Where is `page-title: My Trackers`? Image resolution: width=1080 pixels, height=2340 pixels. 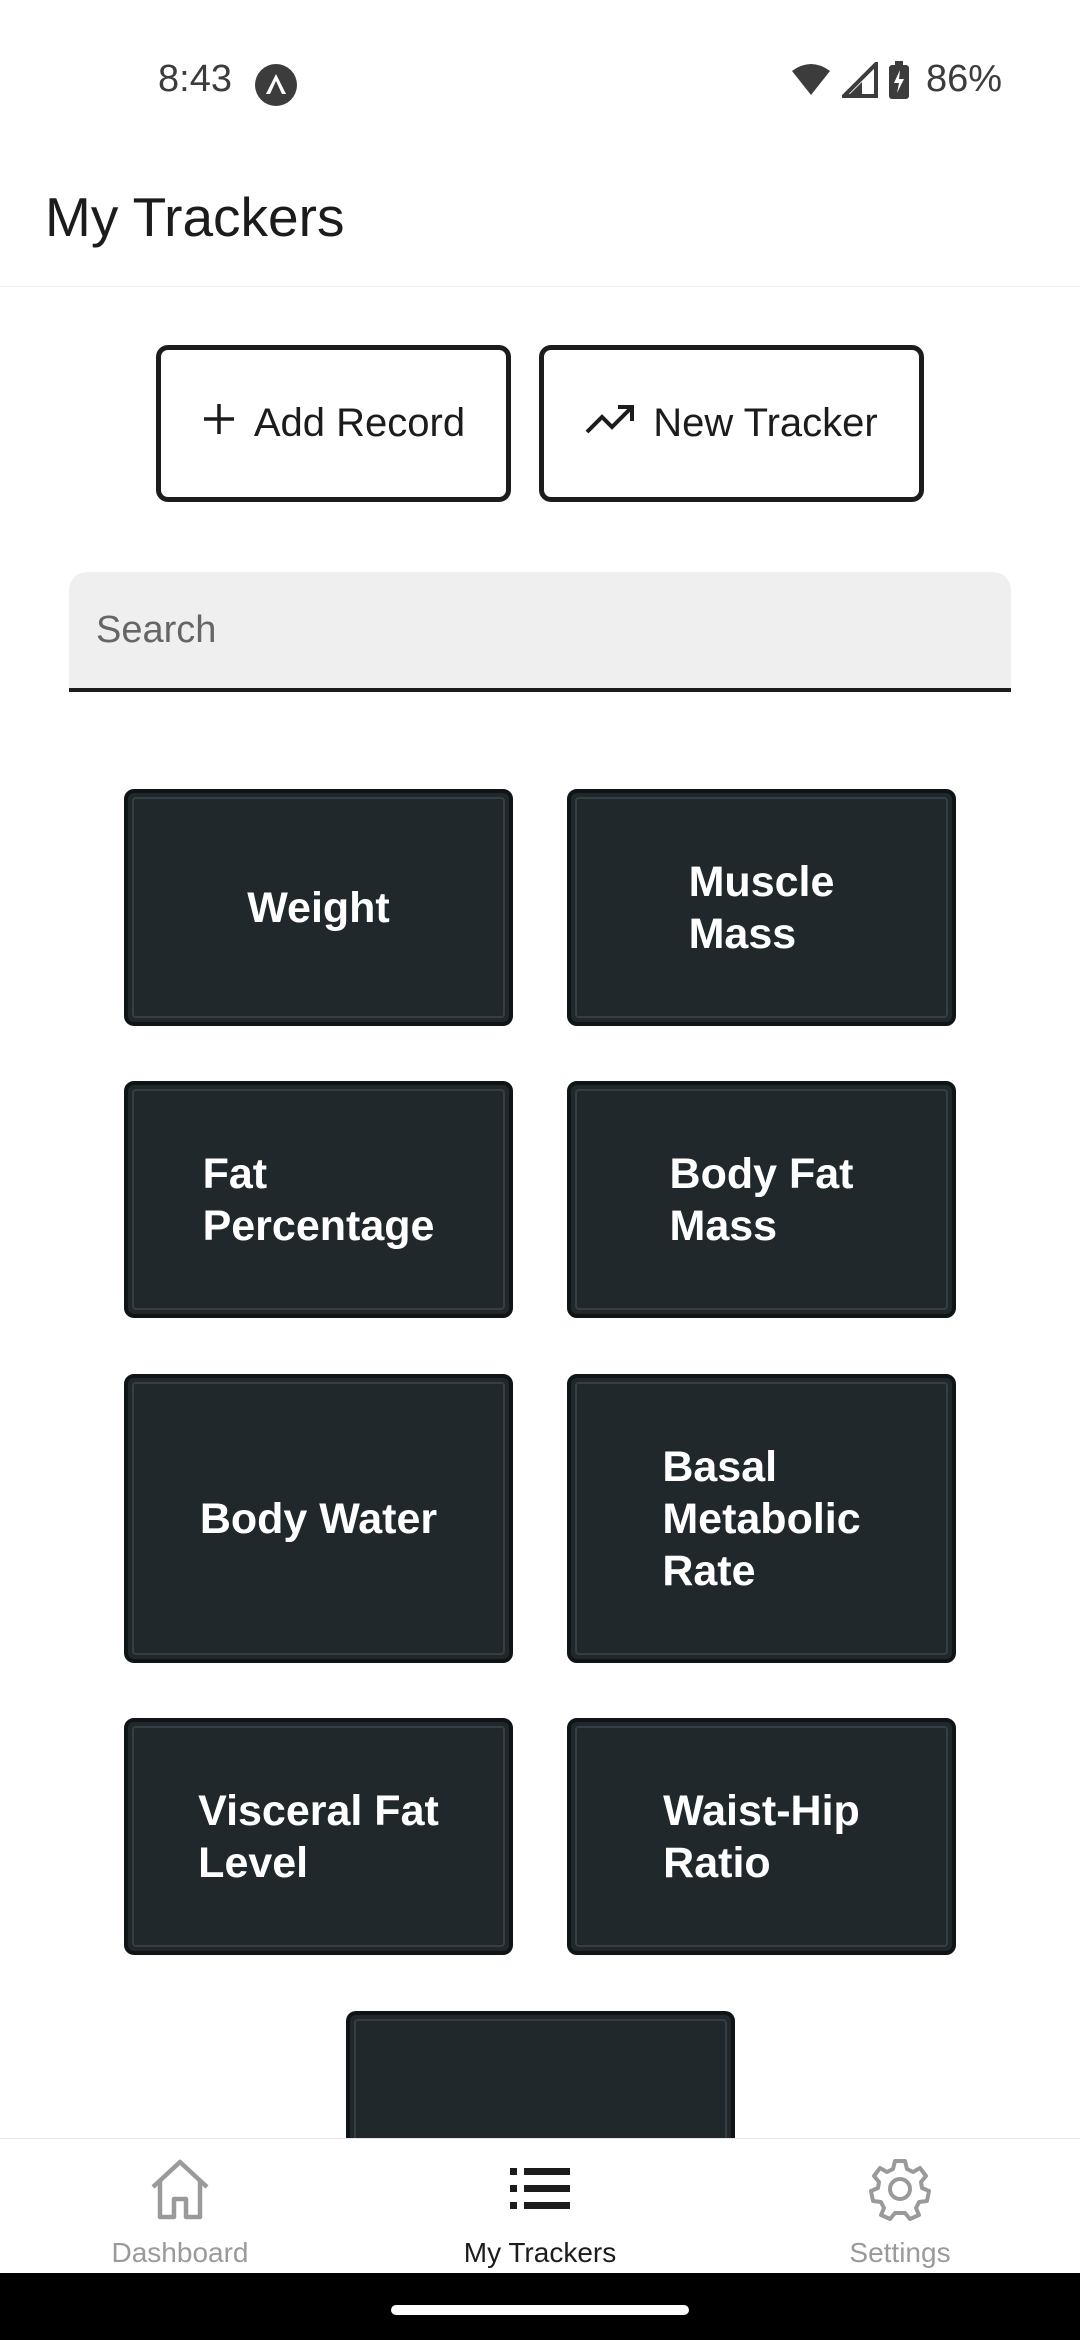
page-title: My Trackers is located at coordinates (195, 217).